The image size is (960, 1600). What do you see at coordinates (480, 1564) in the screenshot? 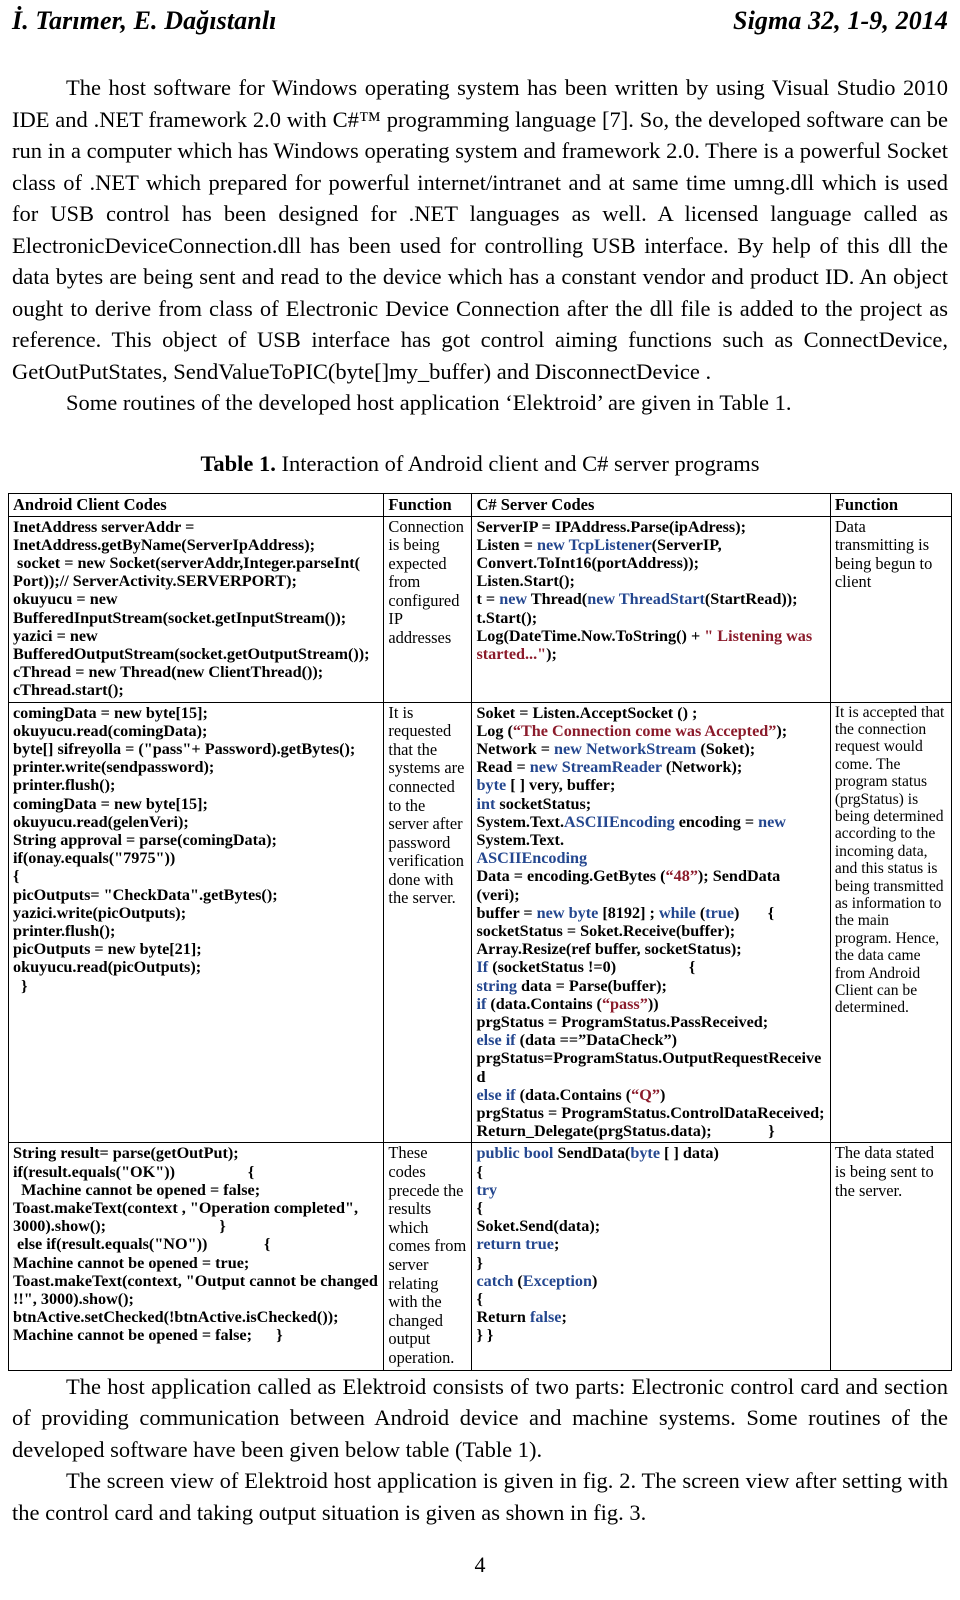
I see `page-number: 4` at bounding box center [480, 1564].